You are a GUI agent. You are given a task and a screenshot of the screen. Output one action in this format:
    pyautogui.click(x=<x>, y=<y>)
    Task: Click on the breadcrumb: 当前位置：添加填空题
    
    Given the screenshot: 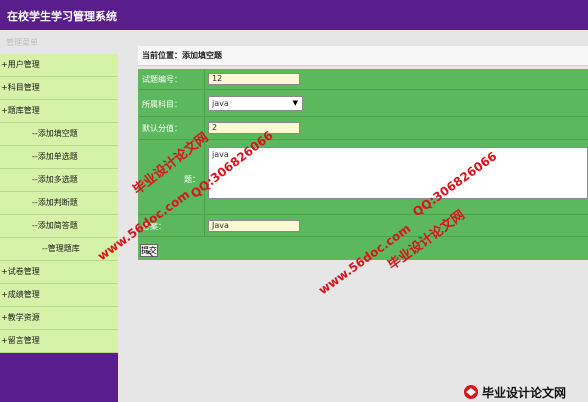 What is the action you would take?
    pyautogui.click(x=363, y=56)
    